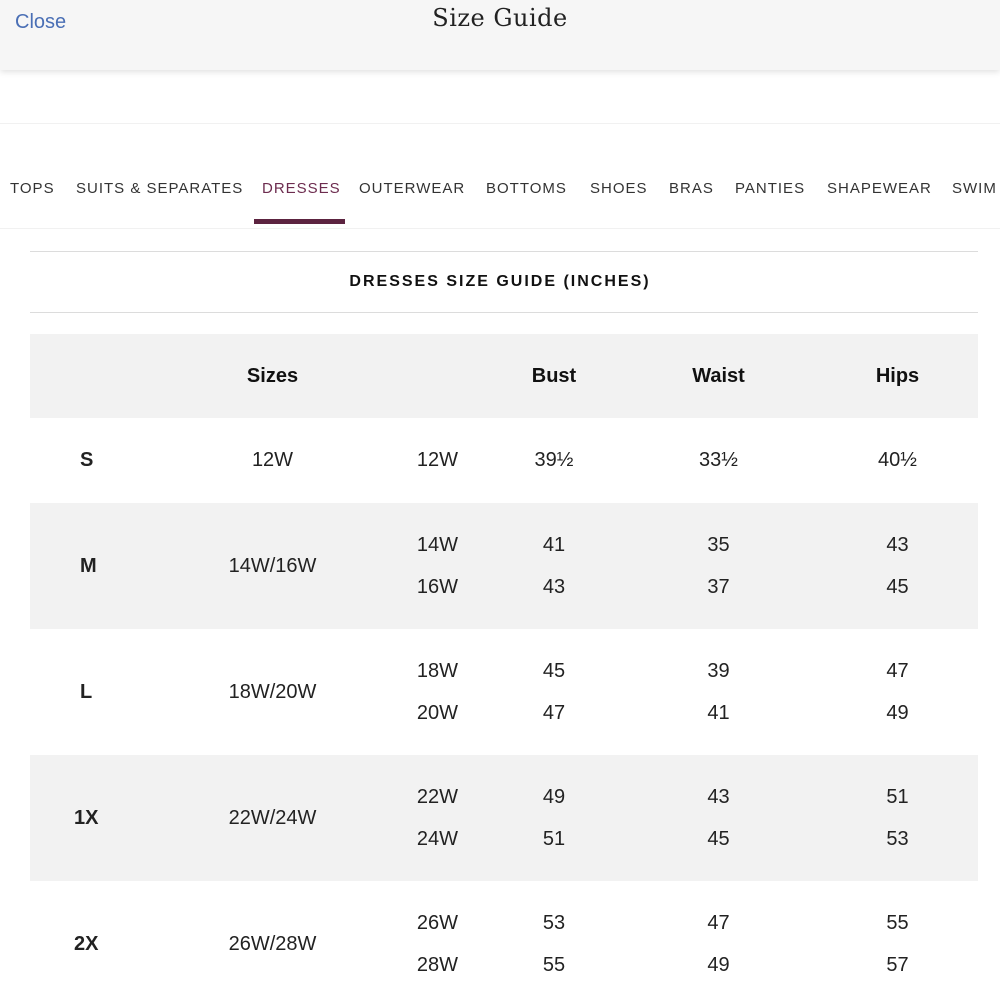 The image size is (1000, 1007). I want to click on waist-value: 37, so click(718, 587).